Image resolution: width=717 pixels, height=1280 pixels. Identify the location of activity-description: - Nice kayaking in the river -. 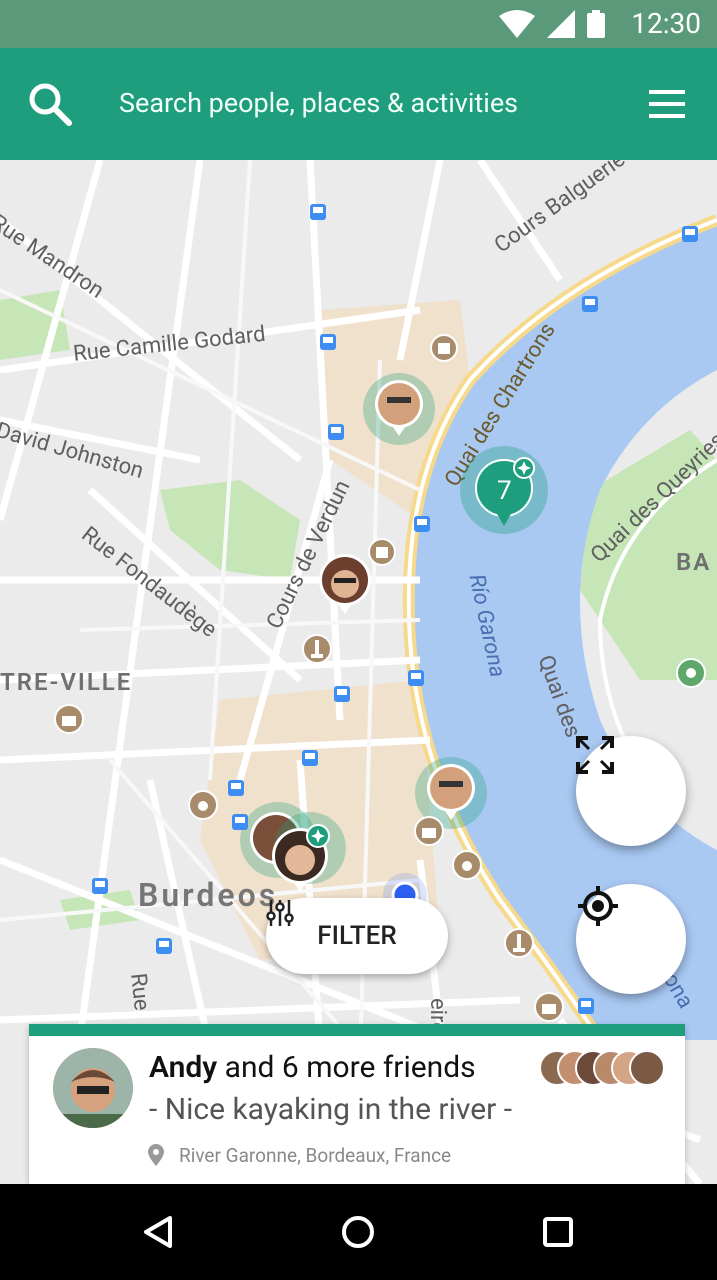
(331, 1109).